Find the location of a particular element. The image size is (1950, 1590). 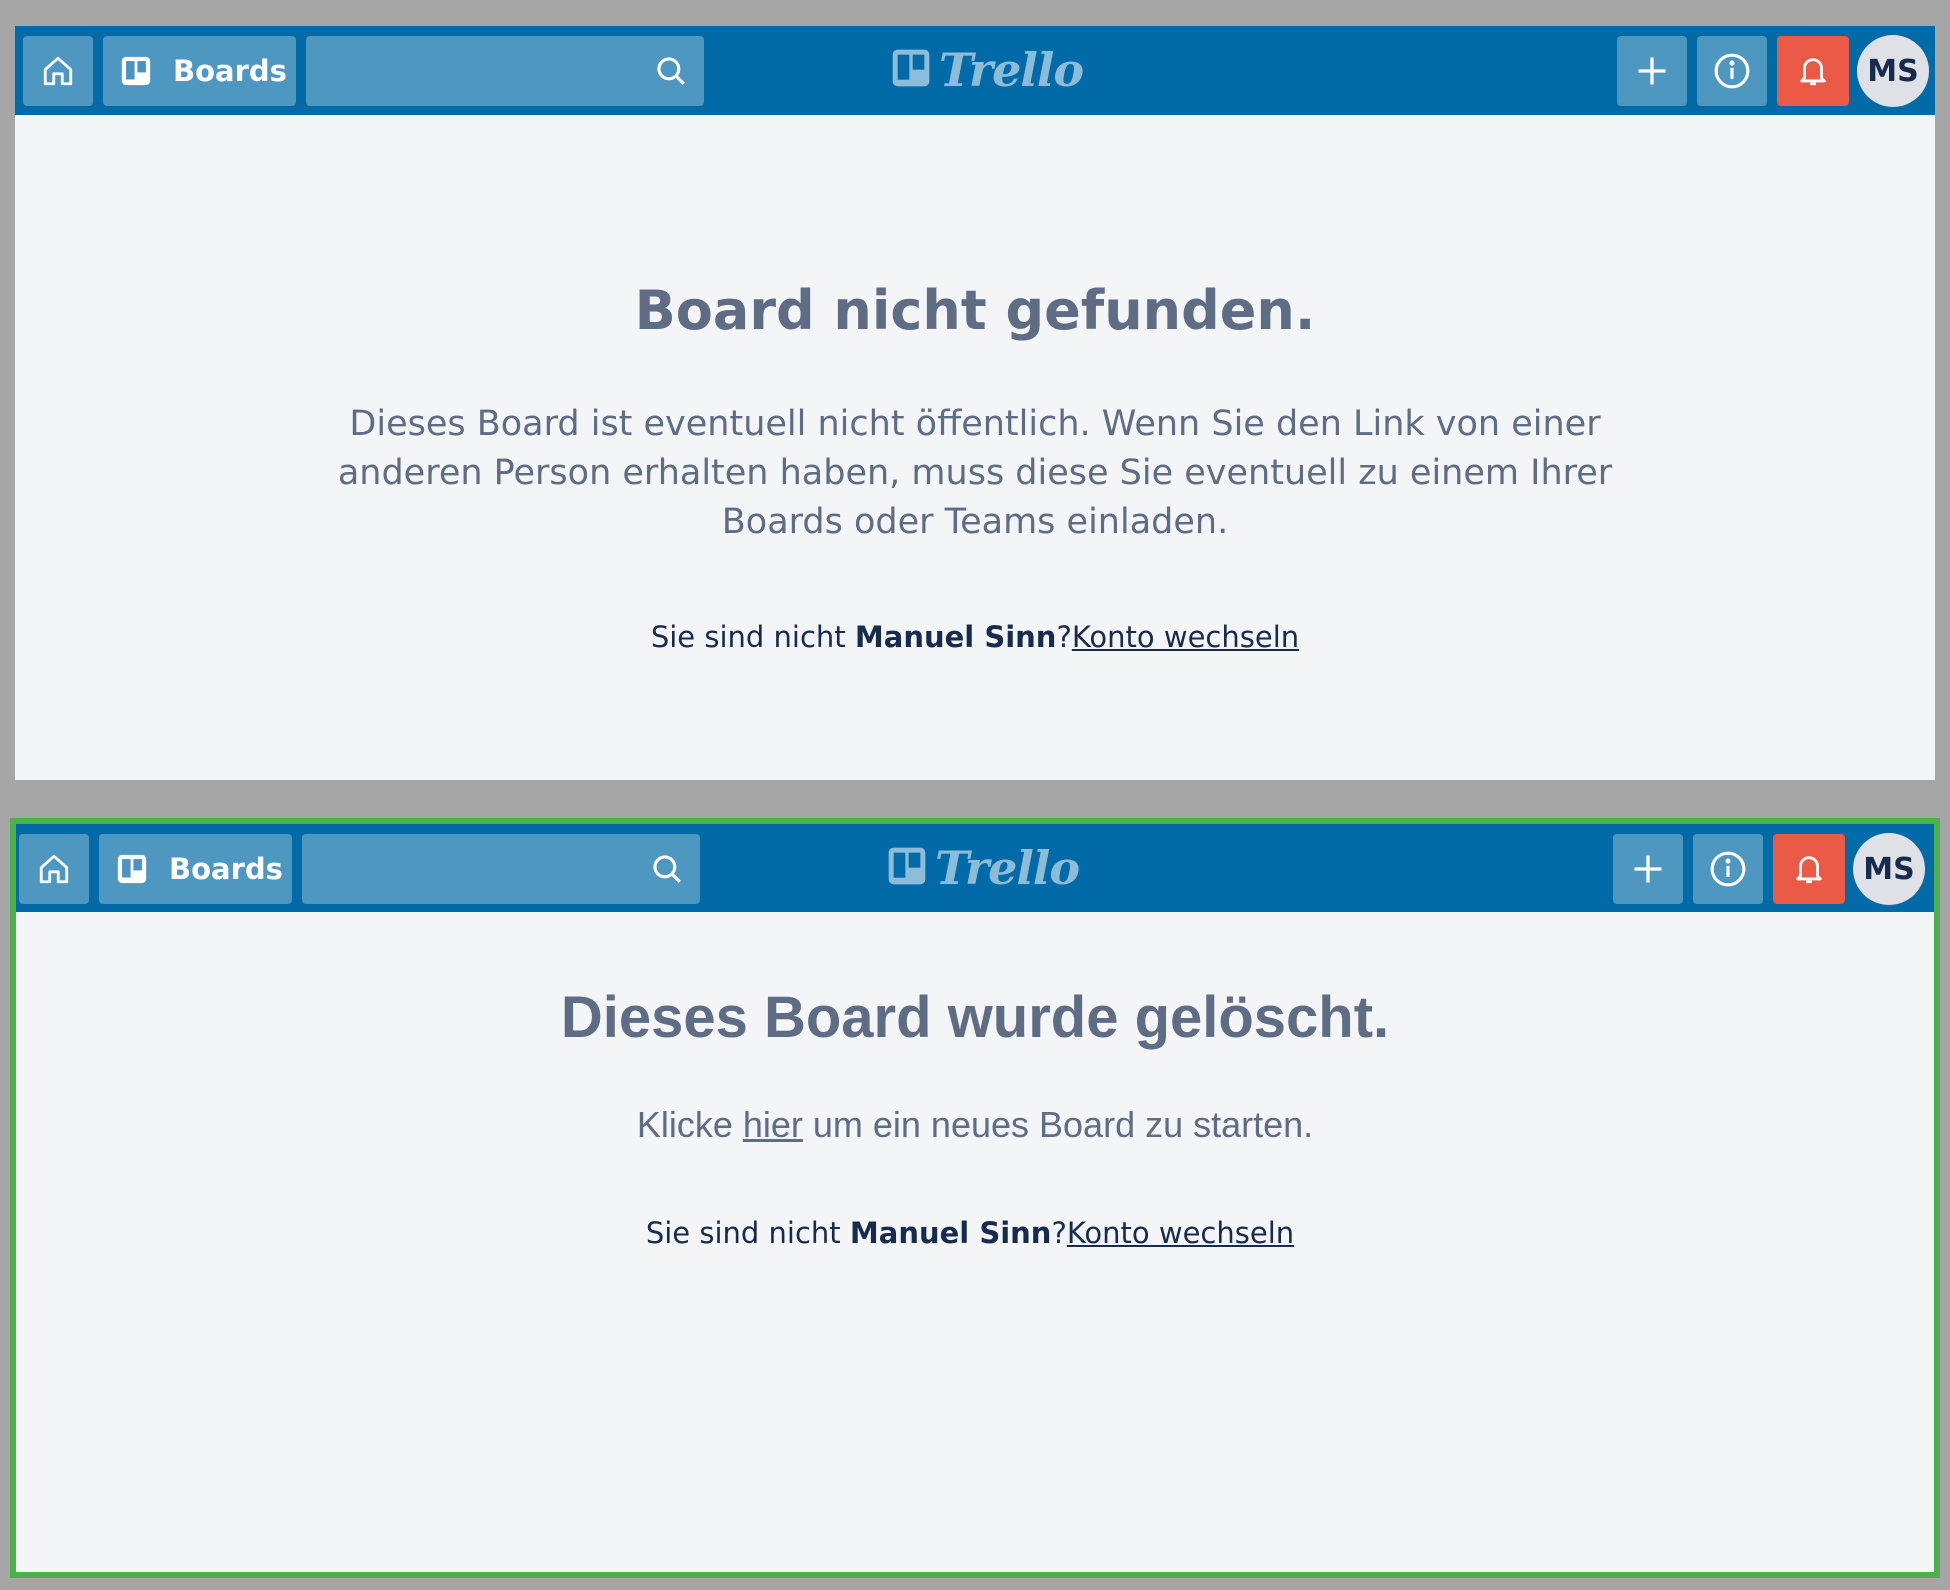

new-board-link: hier is located at coordinates (773, 1124).